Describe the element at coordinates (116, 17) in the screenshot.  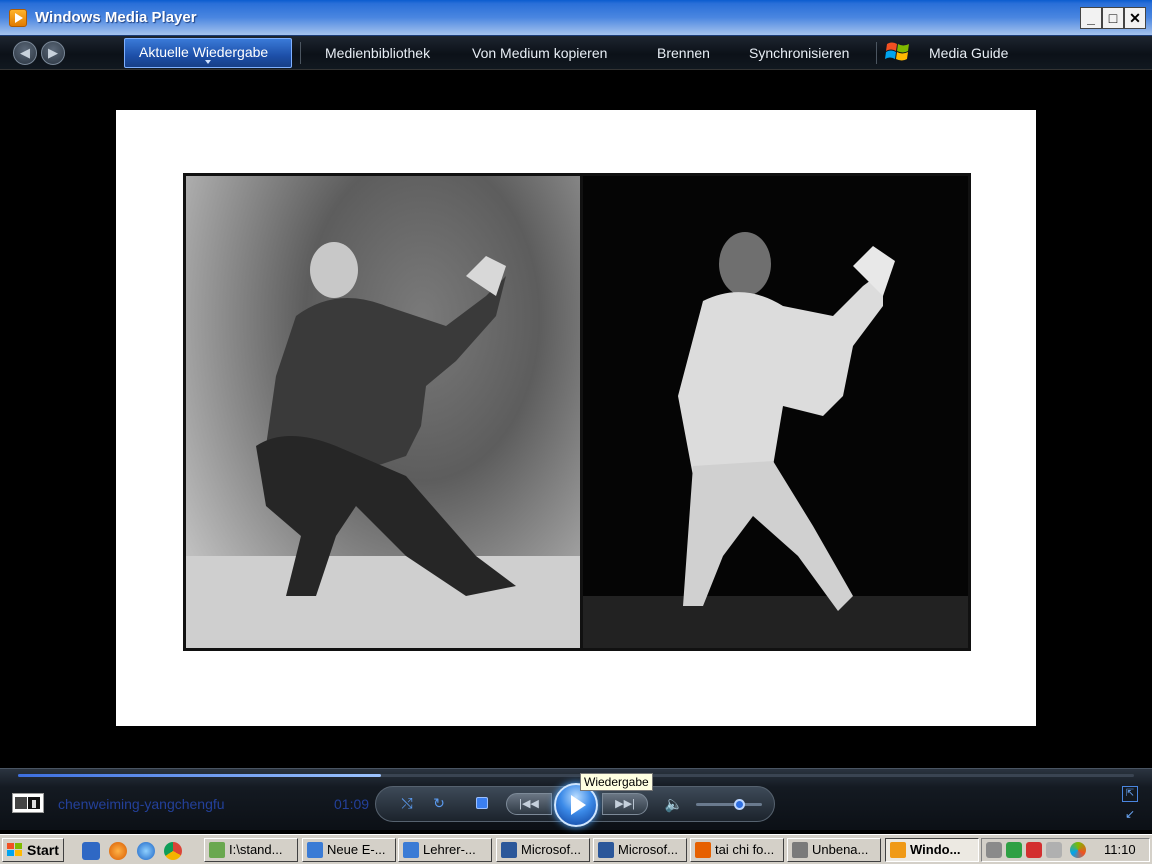
I see `window-title: Windows Media Player` at that location.